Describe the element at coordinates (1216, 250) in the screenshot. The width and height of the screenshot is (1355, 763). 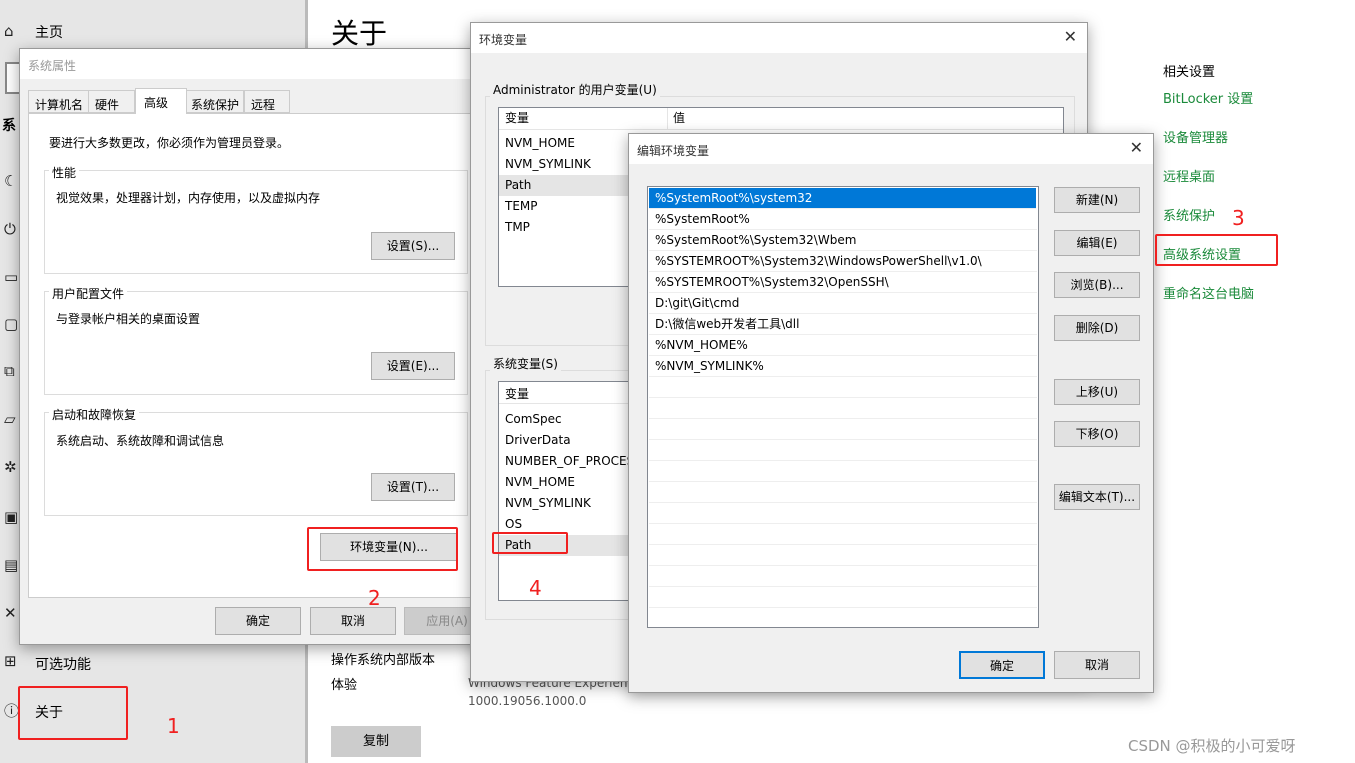
I see `annotation-box-advanced` at that location.